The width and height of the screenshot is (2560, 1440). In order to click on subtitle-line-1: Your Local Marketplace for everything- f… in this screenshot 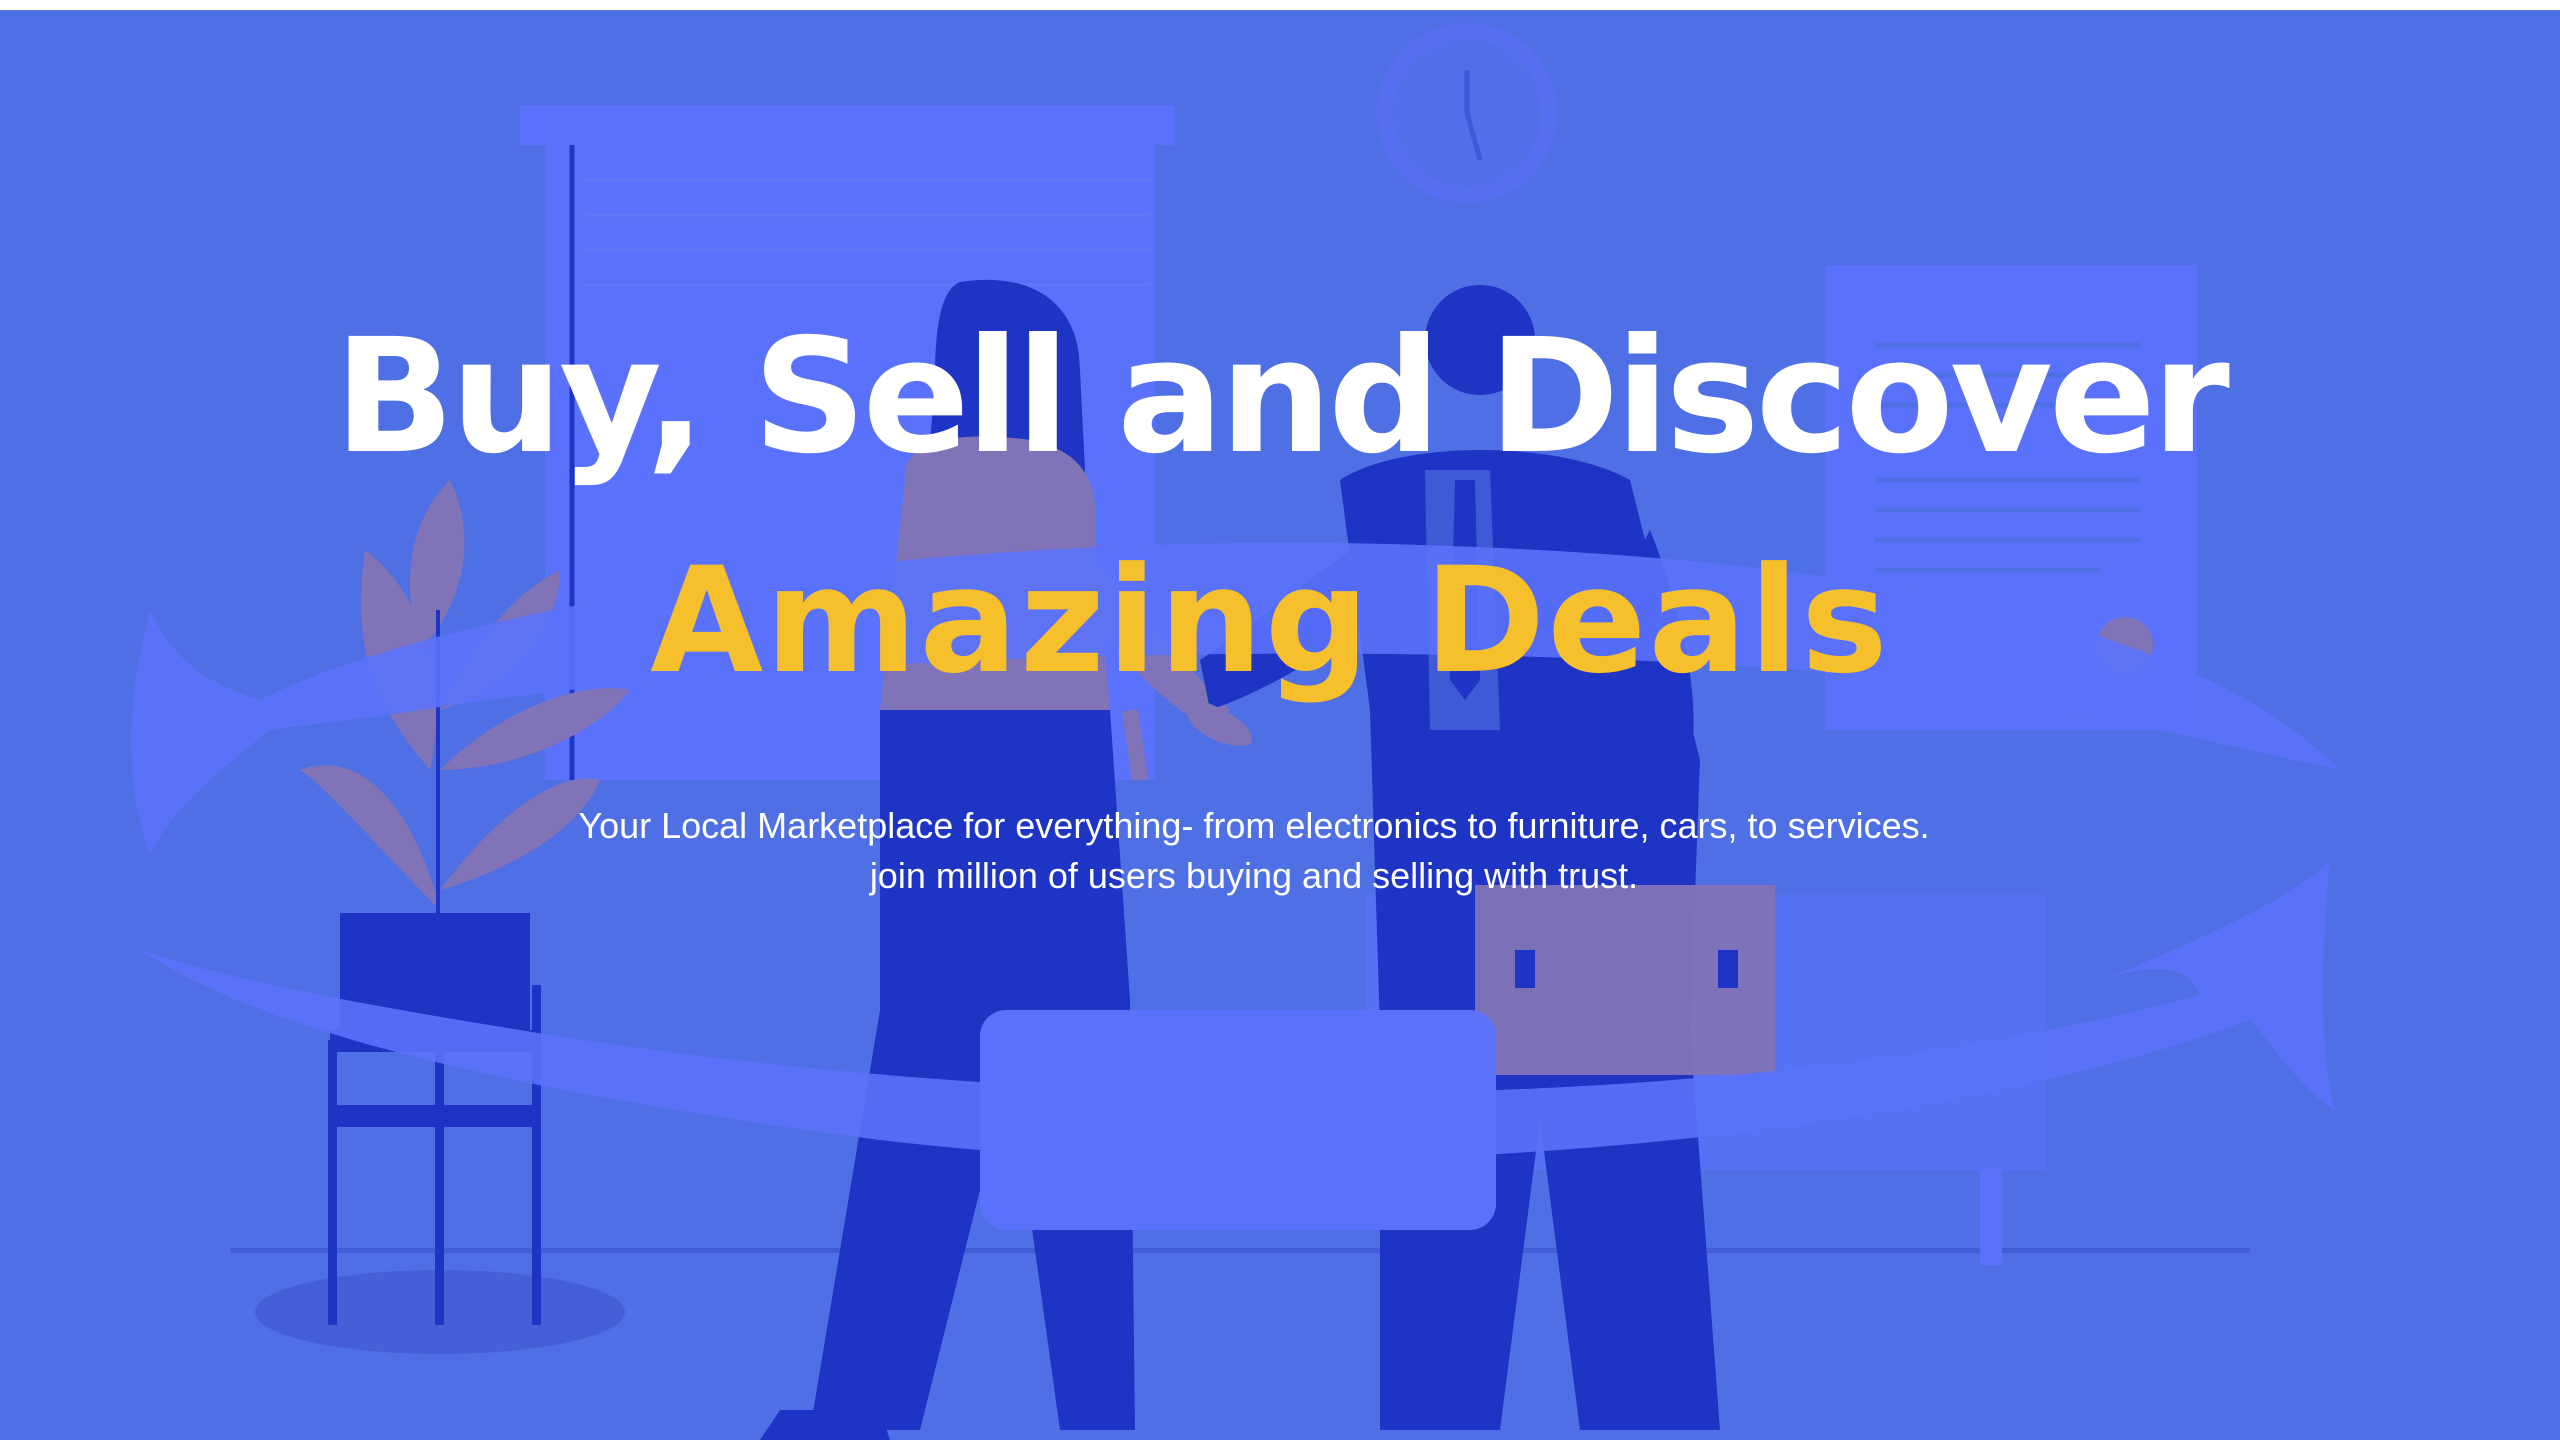, I will do `click(1254, 825)`.